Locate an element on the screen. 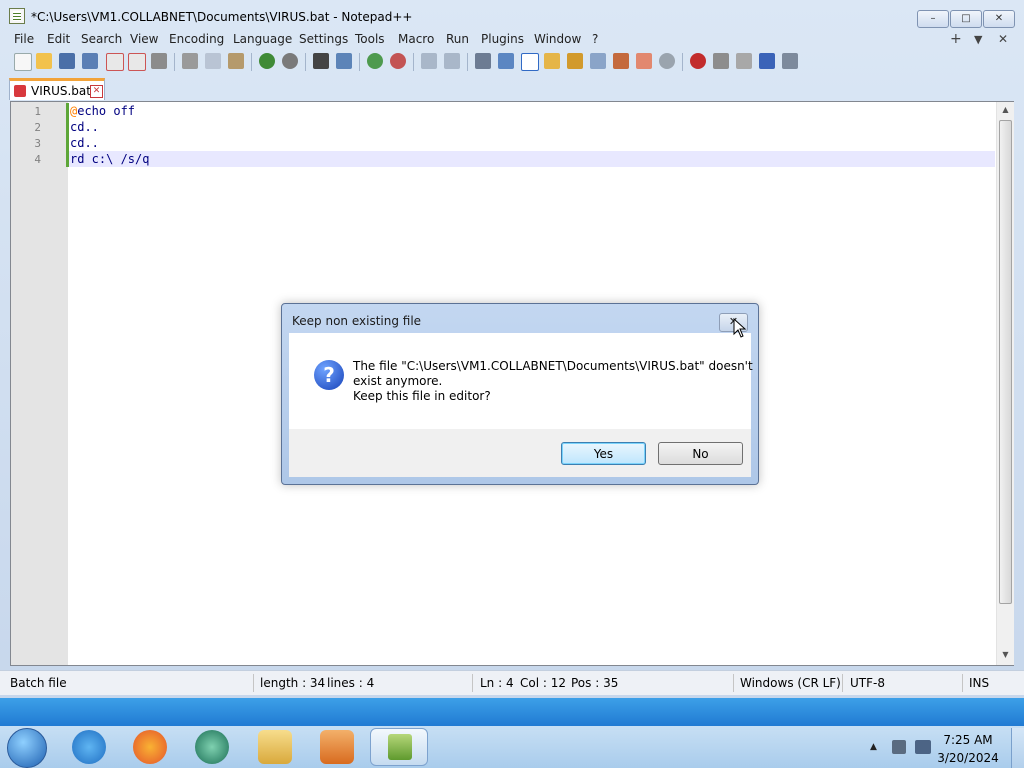  menu-help: ? is located at coordinates (595, 39).